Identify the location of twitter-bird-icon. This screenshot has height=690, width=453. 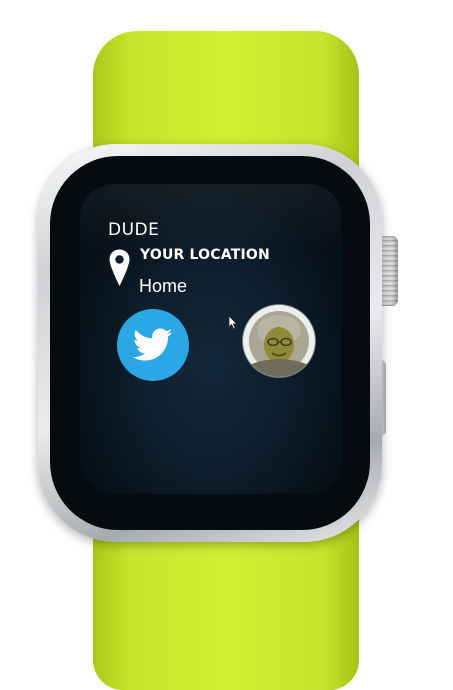
(153, 344).